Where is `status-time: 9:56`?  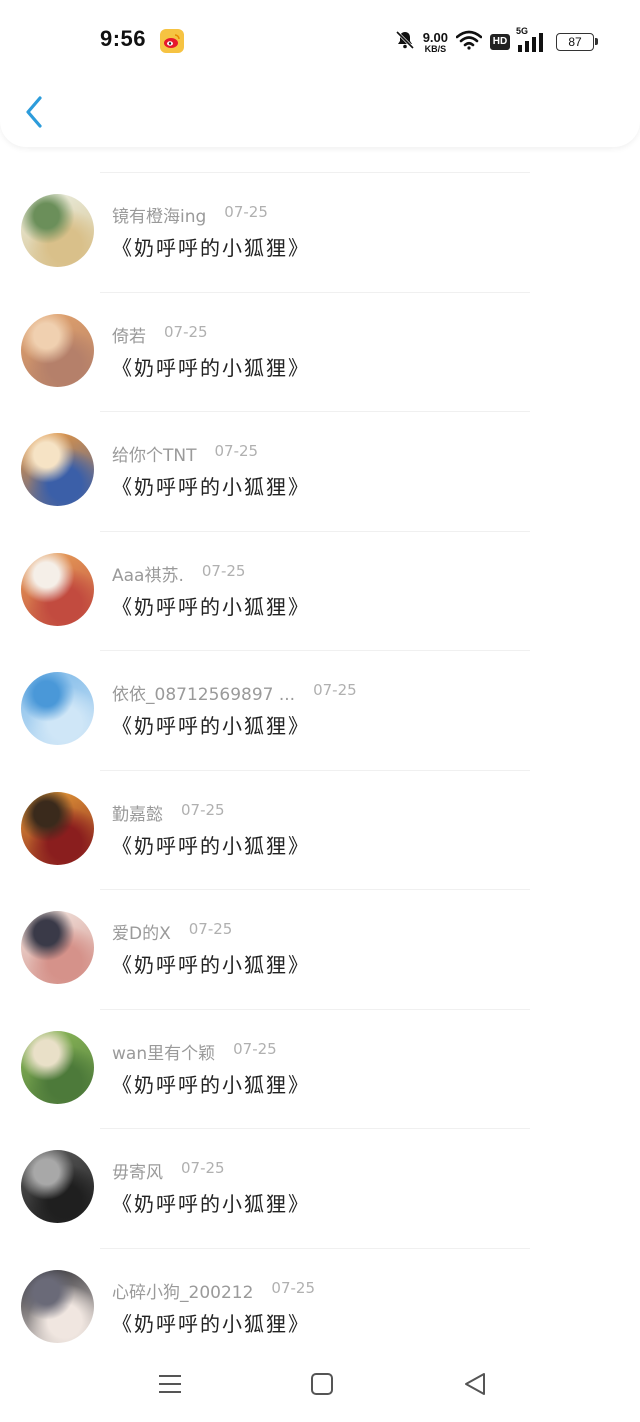 status-time: 9:56 is located at coordinates (123, 38).